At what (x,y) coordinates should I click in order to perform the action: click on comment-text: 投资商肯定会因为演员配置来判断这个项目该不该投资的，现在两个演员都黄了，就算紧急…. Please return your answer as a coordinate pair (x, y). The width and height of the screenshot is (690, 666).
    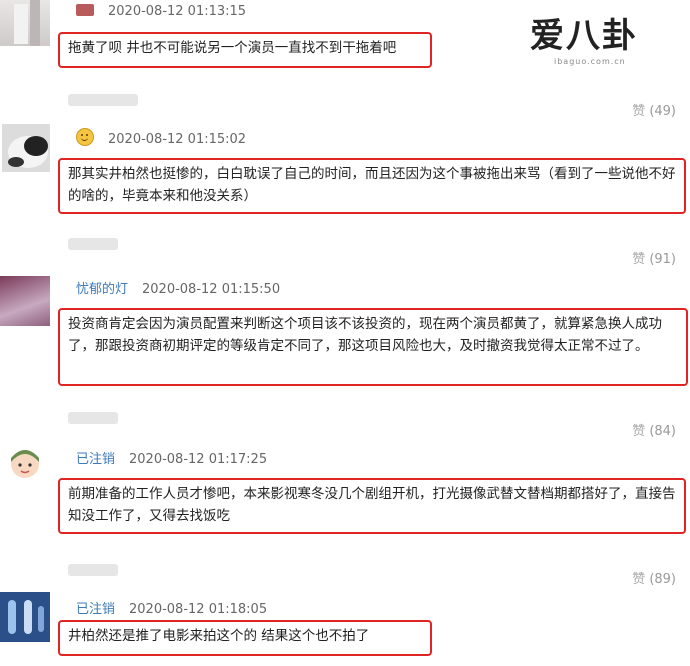
    Looking at the image, I should click on (373, 347).